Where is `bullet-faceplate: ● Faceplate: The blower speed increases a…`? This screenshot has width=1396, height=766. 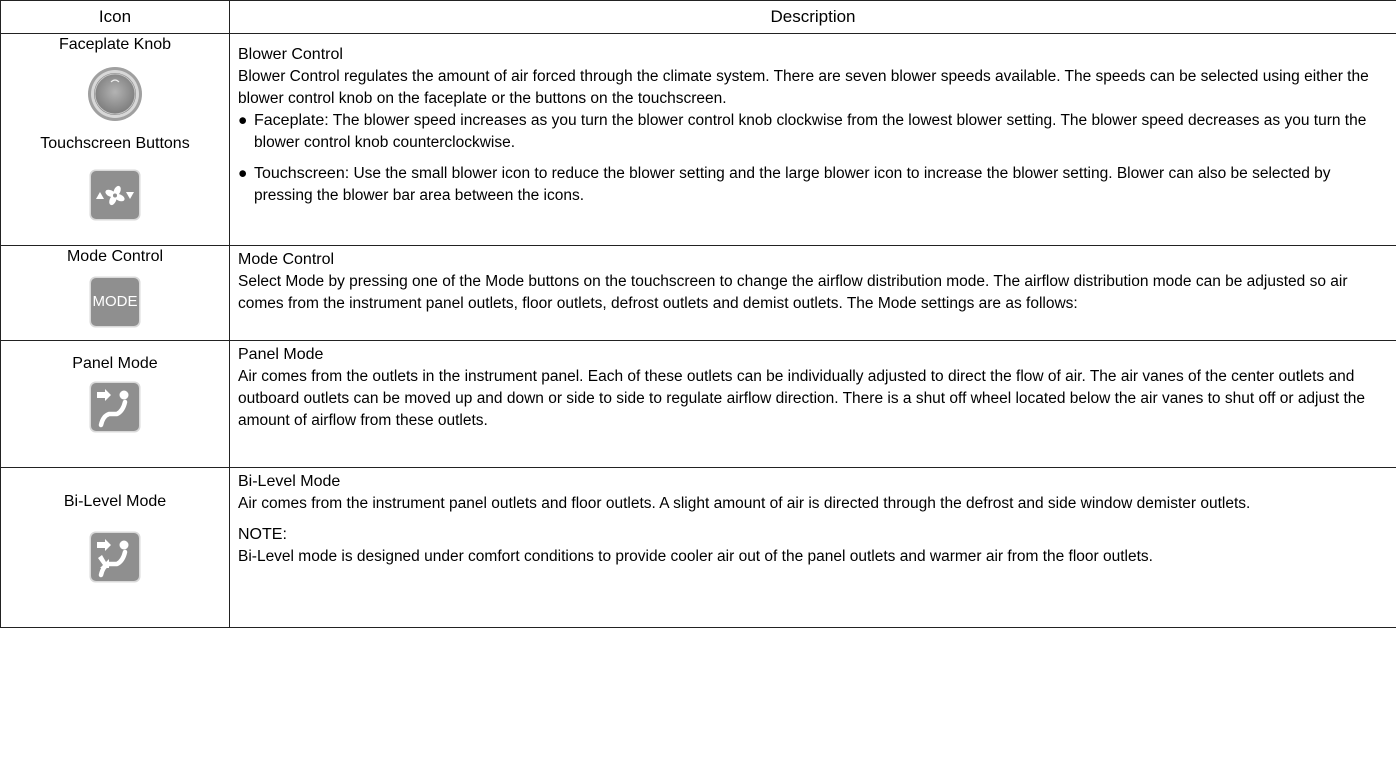
bullet-faceplate: ● Faceplate: The blower speed increases a… is located at coordinates (814, 132).